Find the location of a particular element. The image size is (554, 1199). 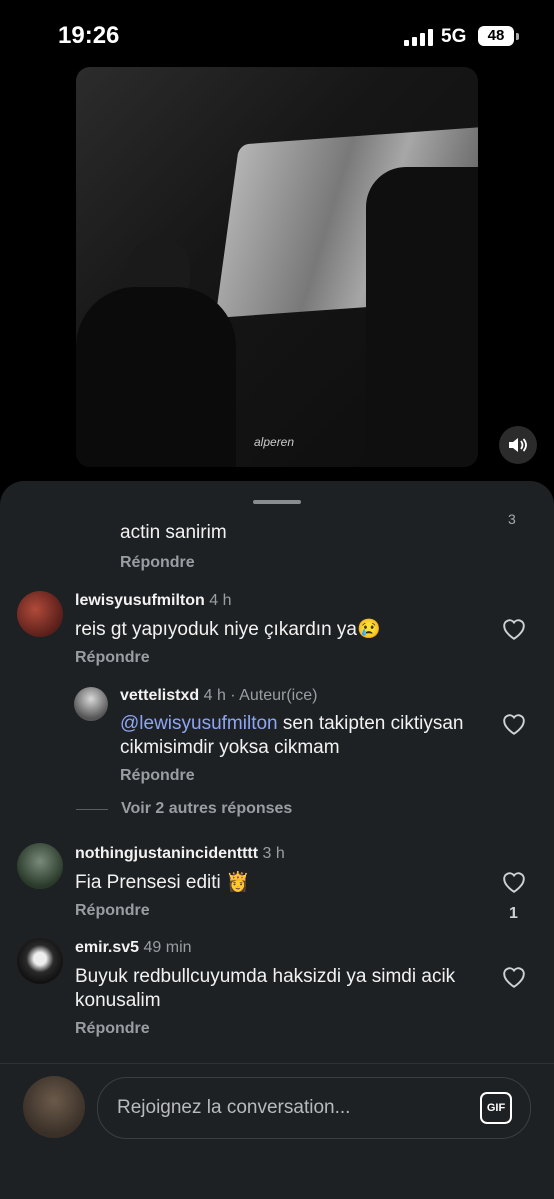

comment-username: emir.sv5 49 min is located at coordinates (133, 948).